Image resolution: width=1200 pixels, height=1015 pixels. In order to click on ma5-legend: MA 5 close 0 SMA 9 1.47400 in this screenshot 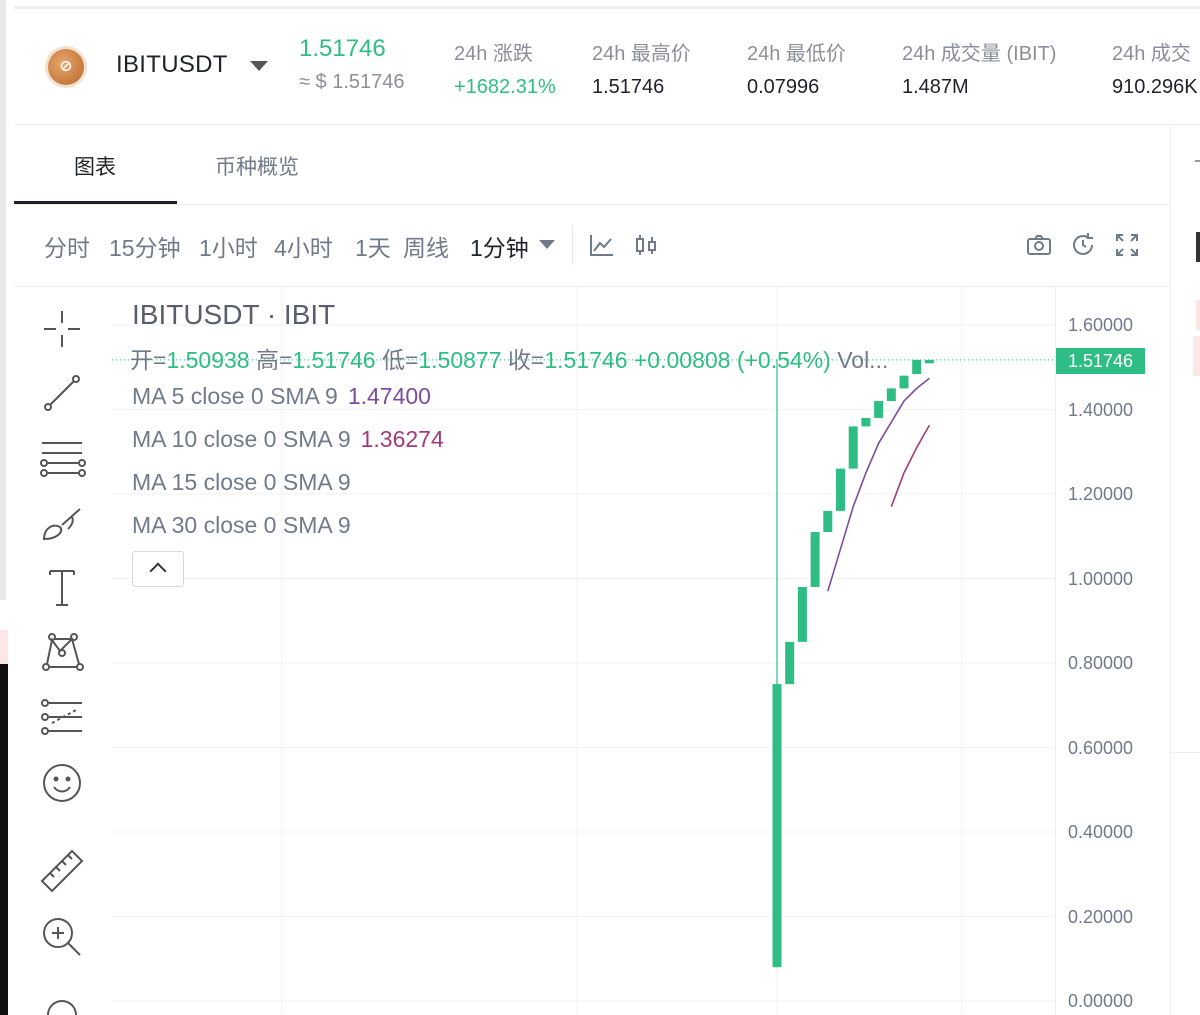, I will do `click(281, 396)`.